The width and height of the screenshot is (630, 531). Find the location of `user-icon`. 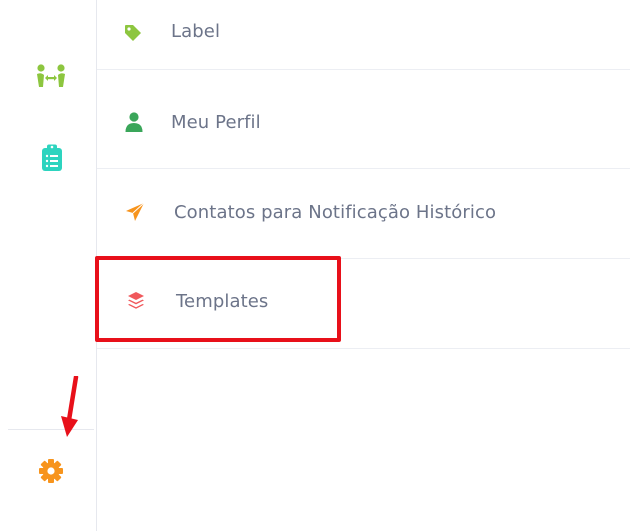

user-icon is located at coordinates (134, 124).